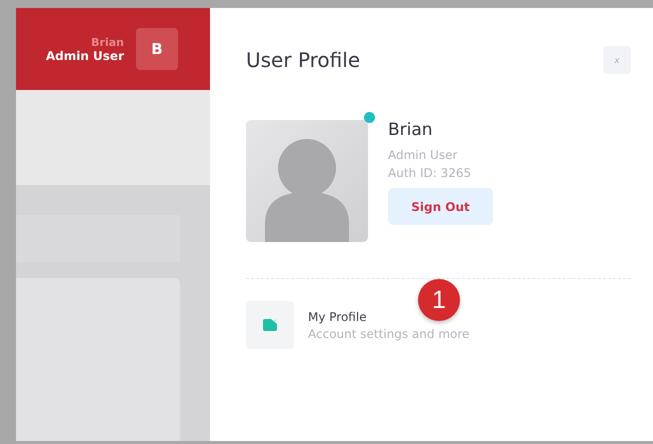 This screenshot has width=653, height=444. I want to click on menu-item-subtitle: Account settings and more, so click(389, 333).